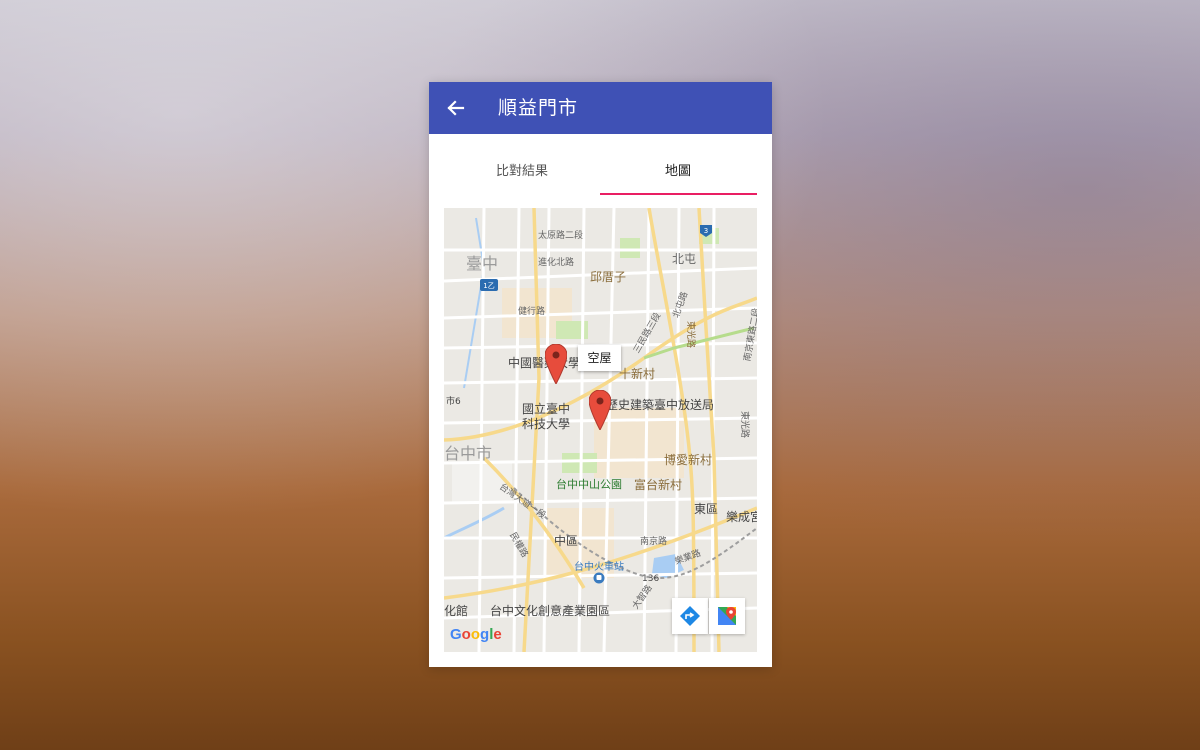 This screenshot has width=1200, height=750. Describe the element at coordinates (561, 236) in the screenshot. I see `road-label-taiyuan: 太原路二段` at that location.